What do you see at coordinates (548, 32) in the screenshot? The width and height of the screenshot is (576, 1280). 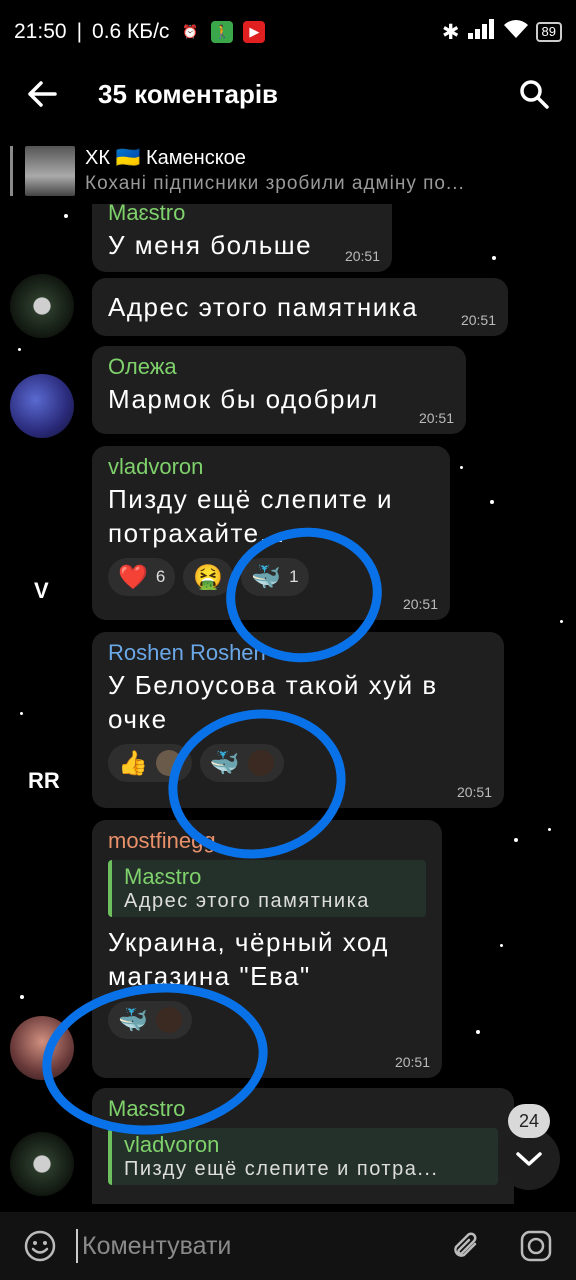 I see `battery-icon: 89` at bounding box center [548, 32].